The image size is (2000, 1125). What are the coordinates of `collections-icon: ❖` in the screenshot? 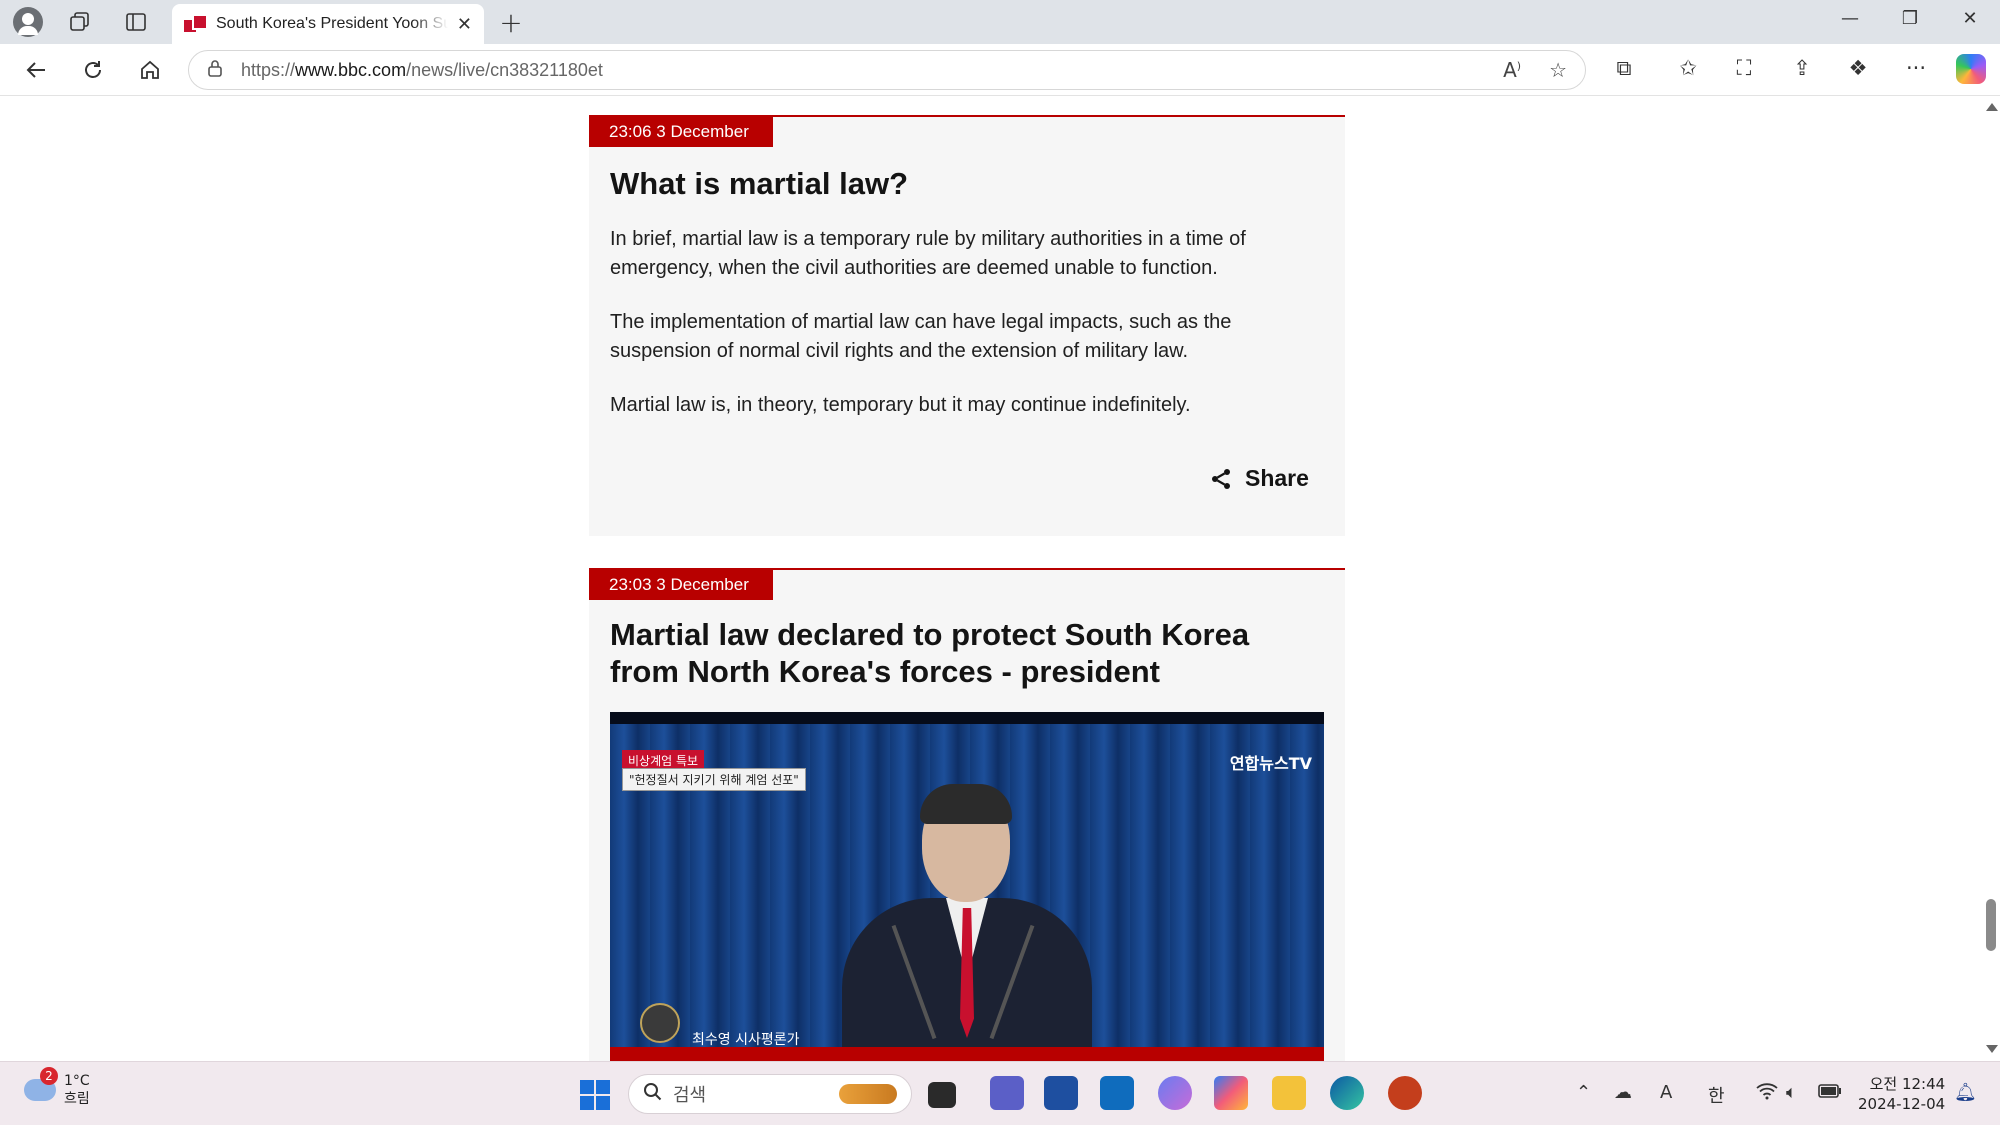 It's located at (1858, 68).